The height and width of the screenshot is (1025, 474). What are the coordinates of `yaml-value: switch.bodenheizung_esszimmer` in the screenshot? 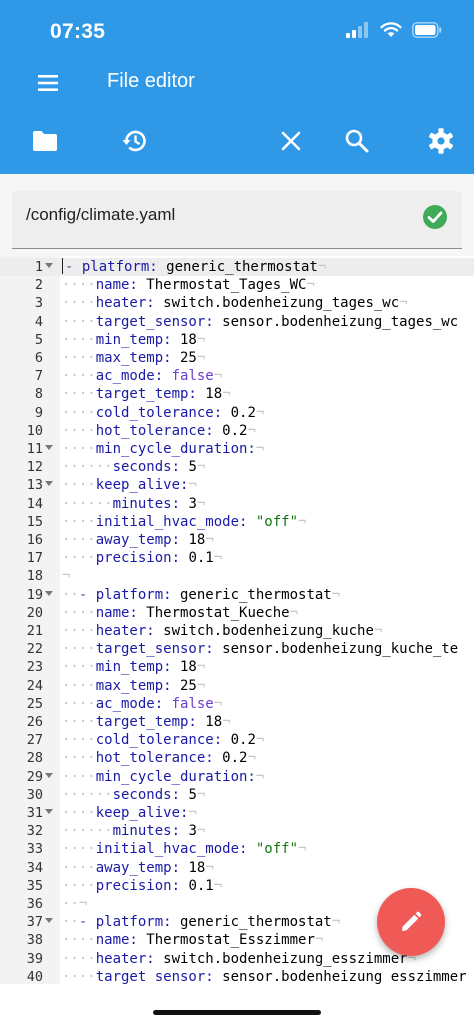 It's located at (281, 958).